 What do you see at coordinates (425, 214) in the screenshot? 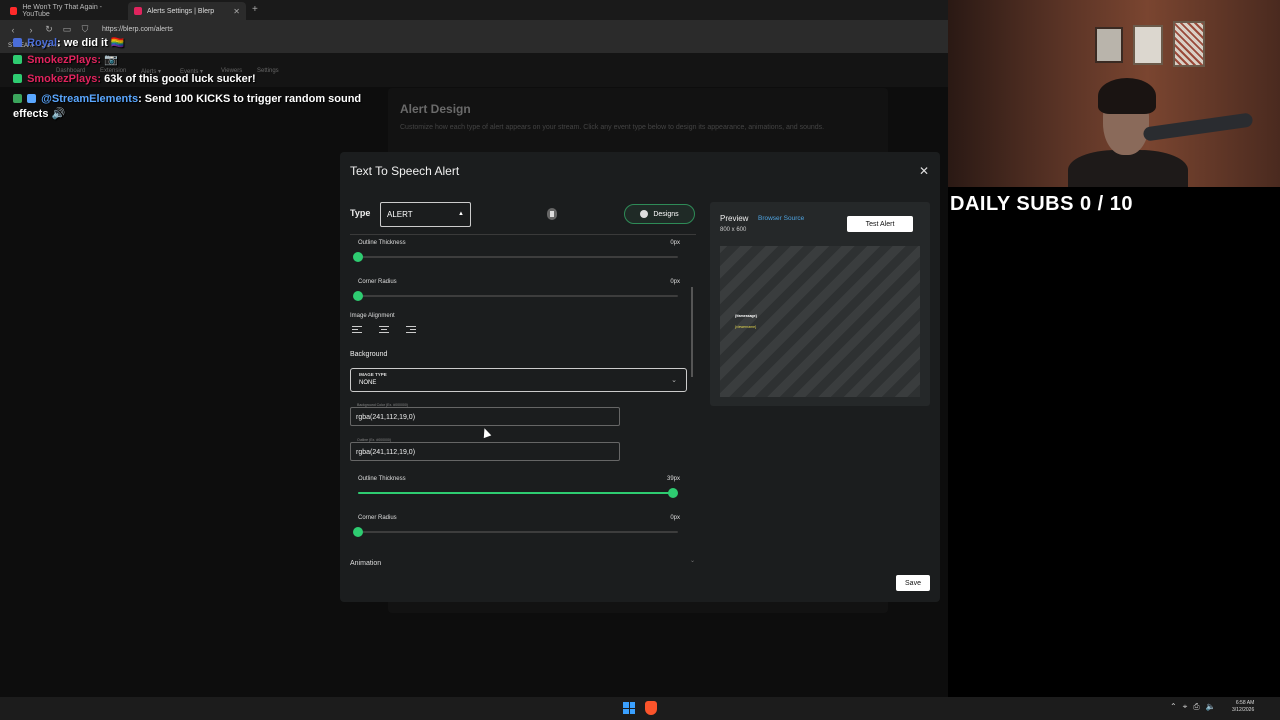
I see `type-select: ALERT ▲` at bounding box center [425, 214].